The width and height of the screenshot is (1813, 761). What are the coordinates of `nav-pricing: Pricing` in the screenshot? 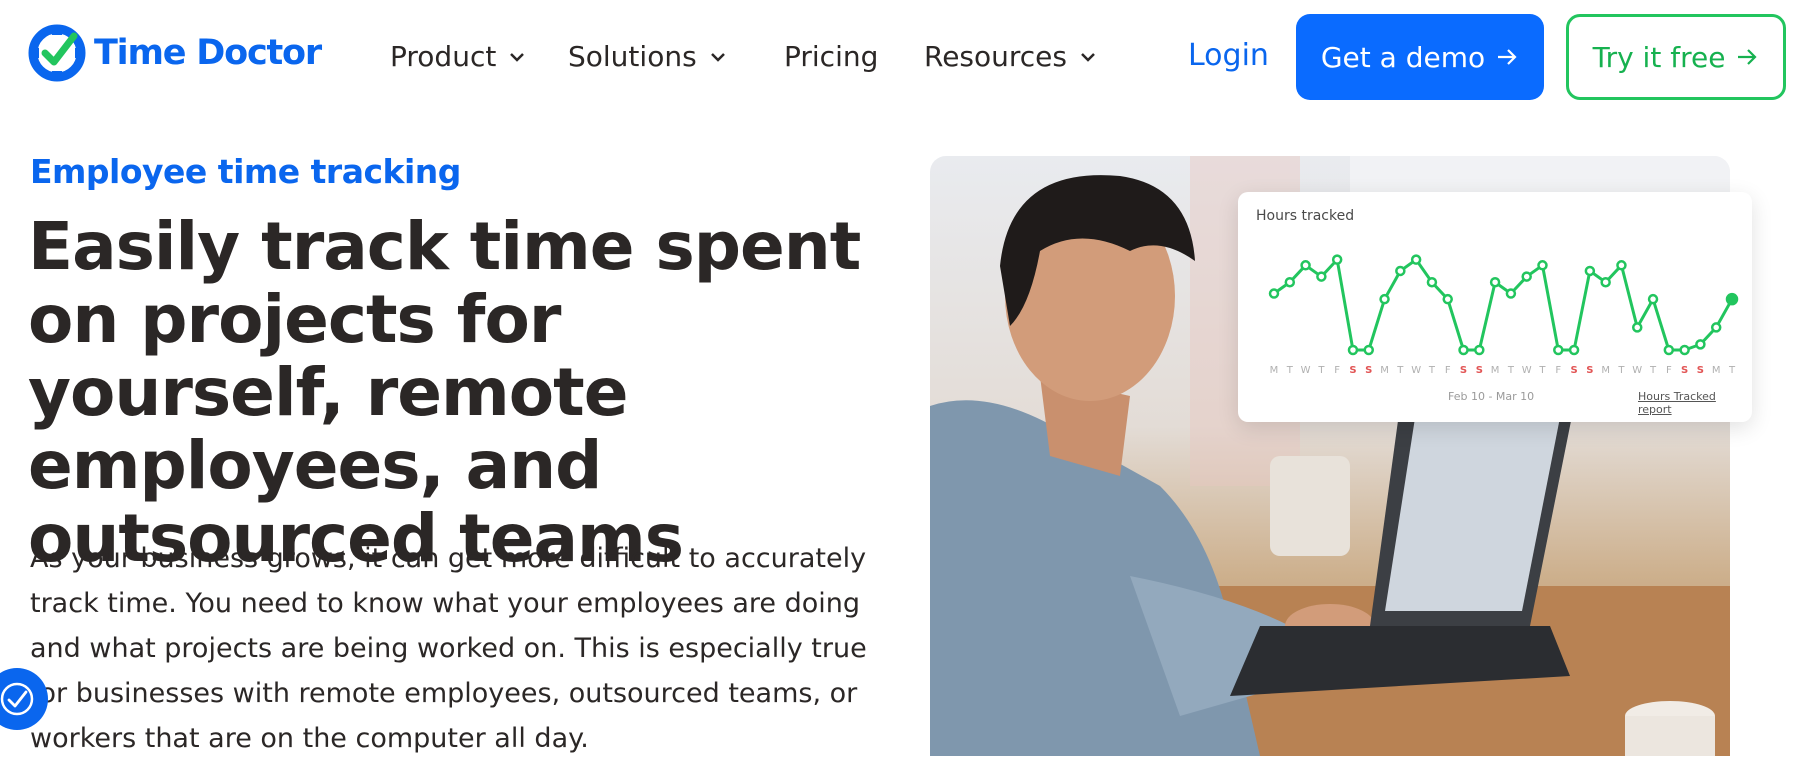 It's located at (831, 56).